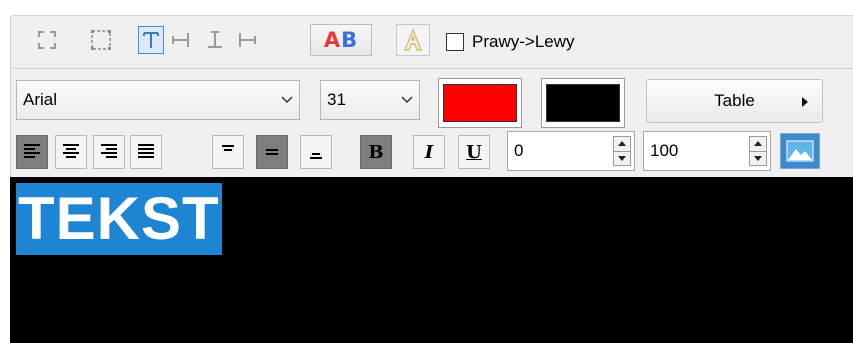 The width and height of the screenshot is (853, 343). Describe the element at coordinates (151, 40) in the screenshot. I see `text-top-icon` at that location.